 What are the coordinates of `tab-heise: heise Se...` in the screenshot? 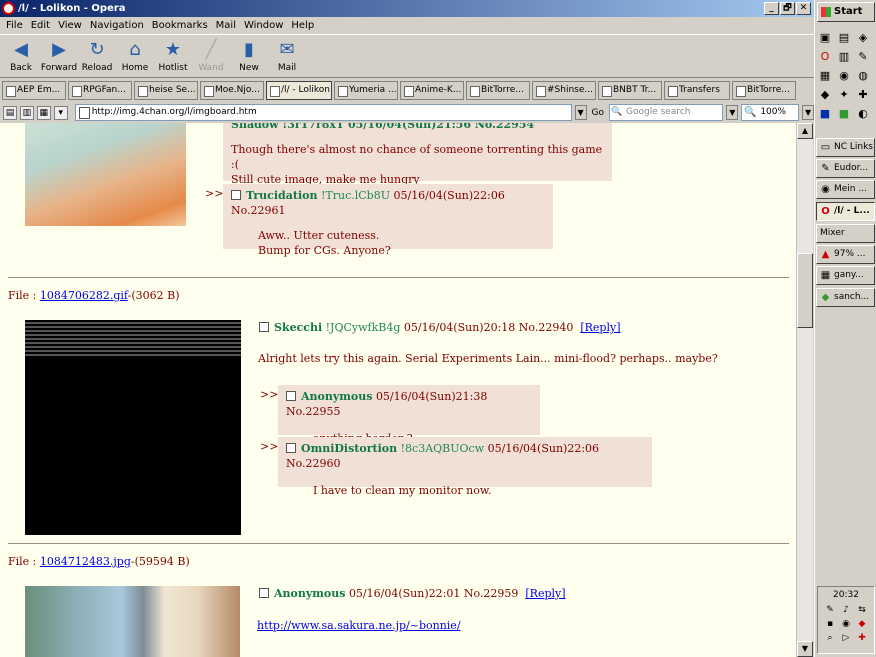 It's located at (166, 90).